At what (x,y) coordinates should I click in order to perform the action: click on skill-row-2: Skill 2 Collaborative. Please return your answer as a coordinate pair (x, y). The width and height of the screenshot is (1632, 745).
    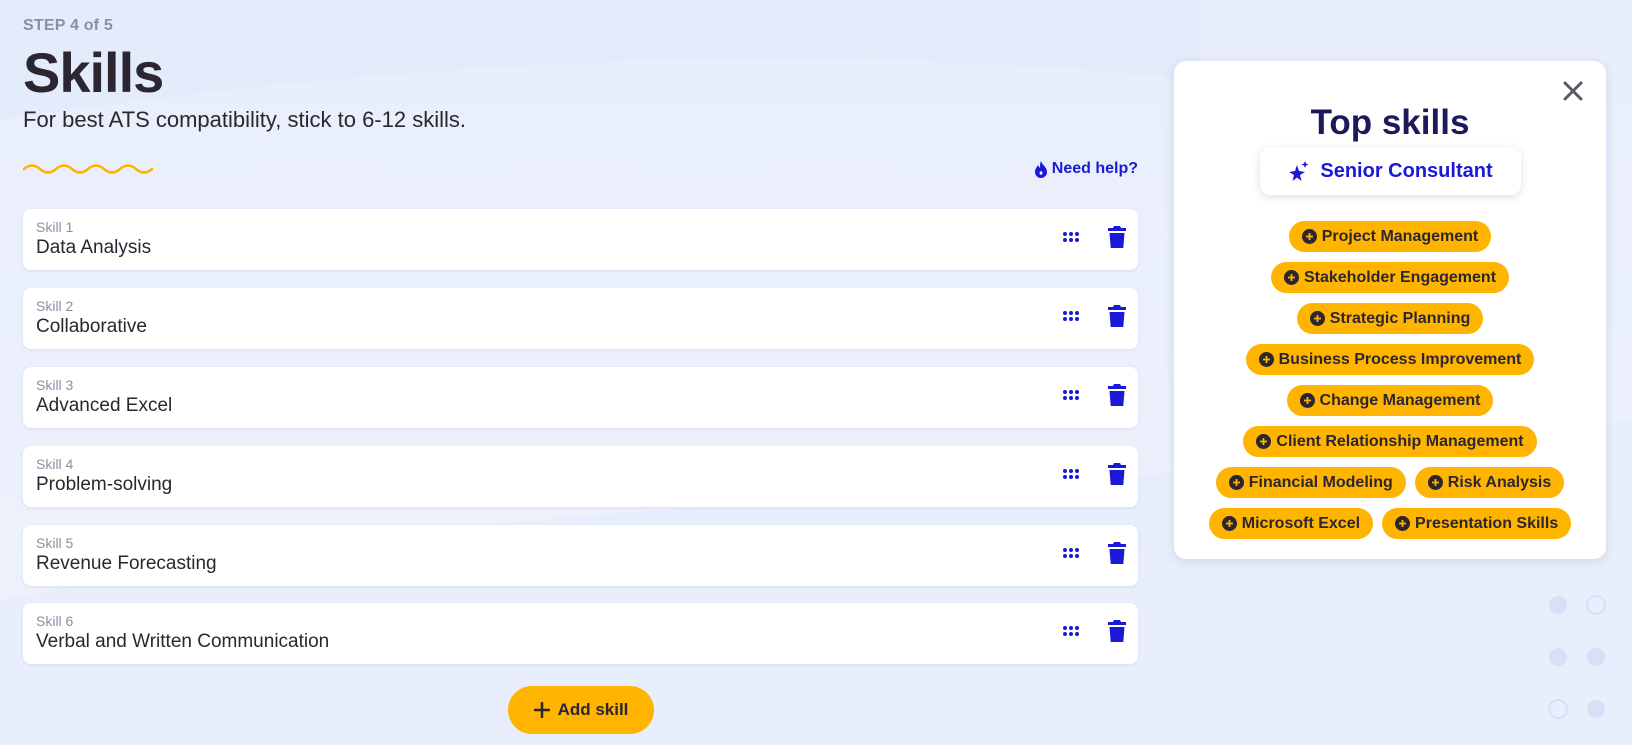
    Looking at the image, I should click on (580, 318).